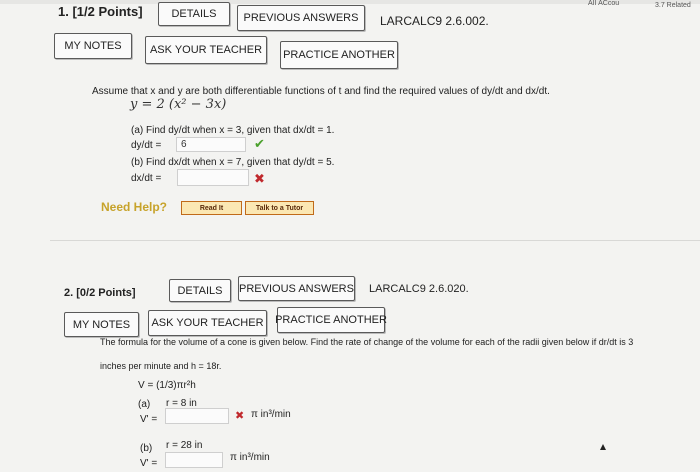  Describe the element at coordinates (161, 366) in the screenshot. I see `q2-prompt-line2: inches per minute and h = 18r.` at that location.